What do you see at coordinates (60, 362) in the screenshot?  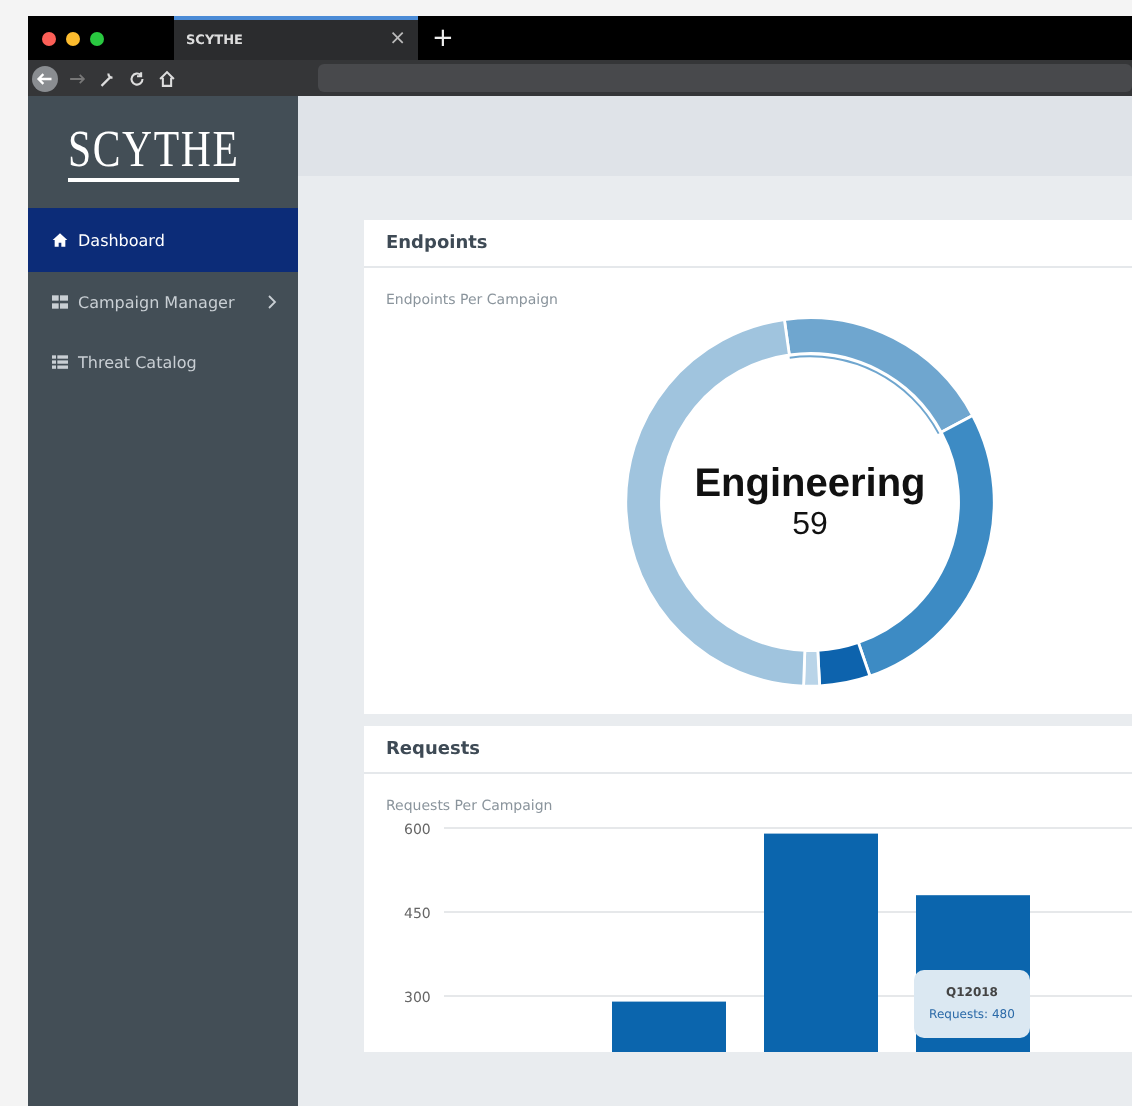 I see `list-icon` at bounding box center [60, 362].